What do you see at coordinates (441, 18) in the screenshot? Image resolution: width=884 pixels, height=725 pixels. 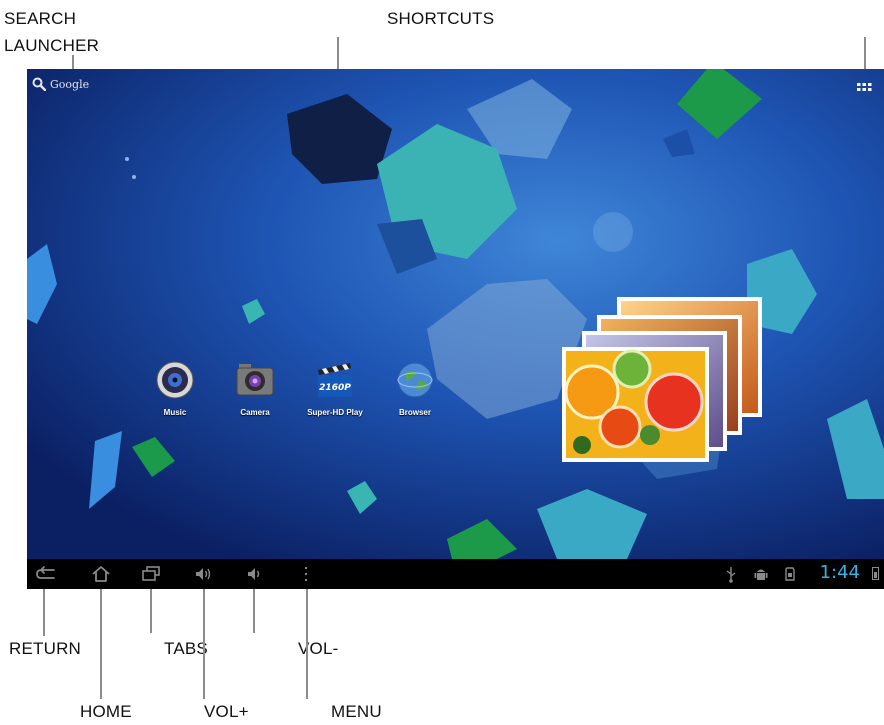 I see `callout-shortcuts: SHORTCUTS` at bounding box center [441, 18].